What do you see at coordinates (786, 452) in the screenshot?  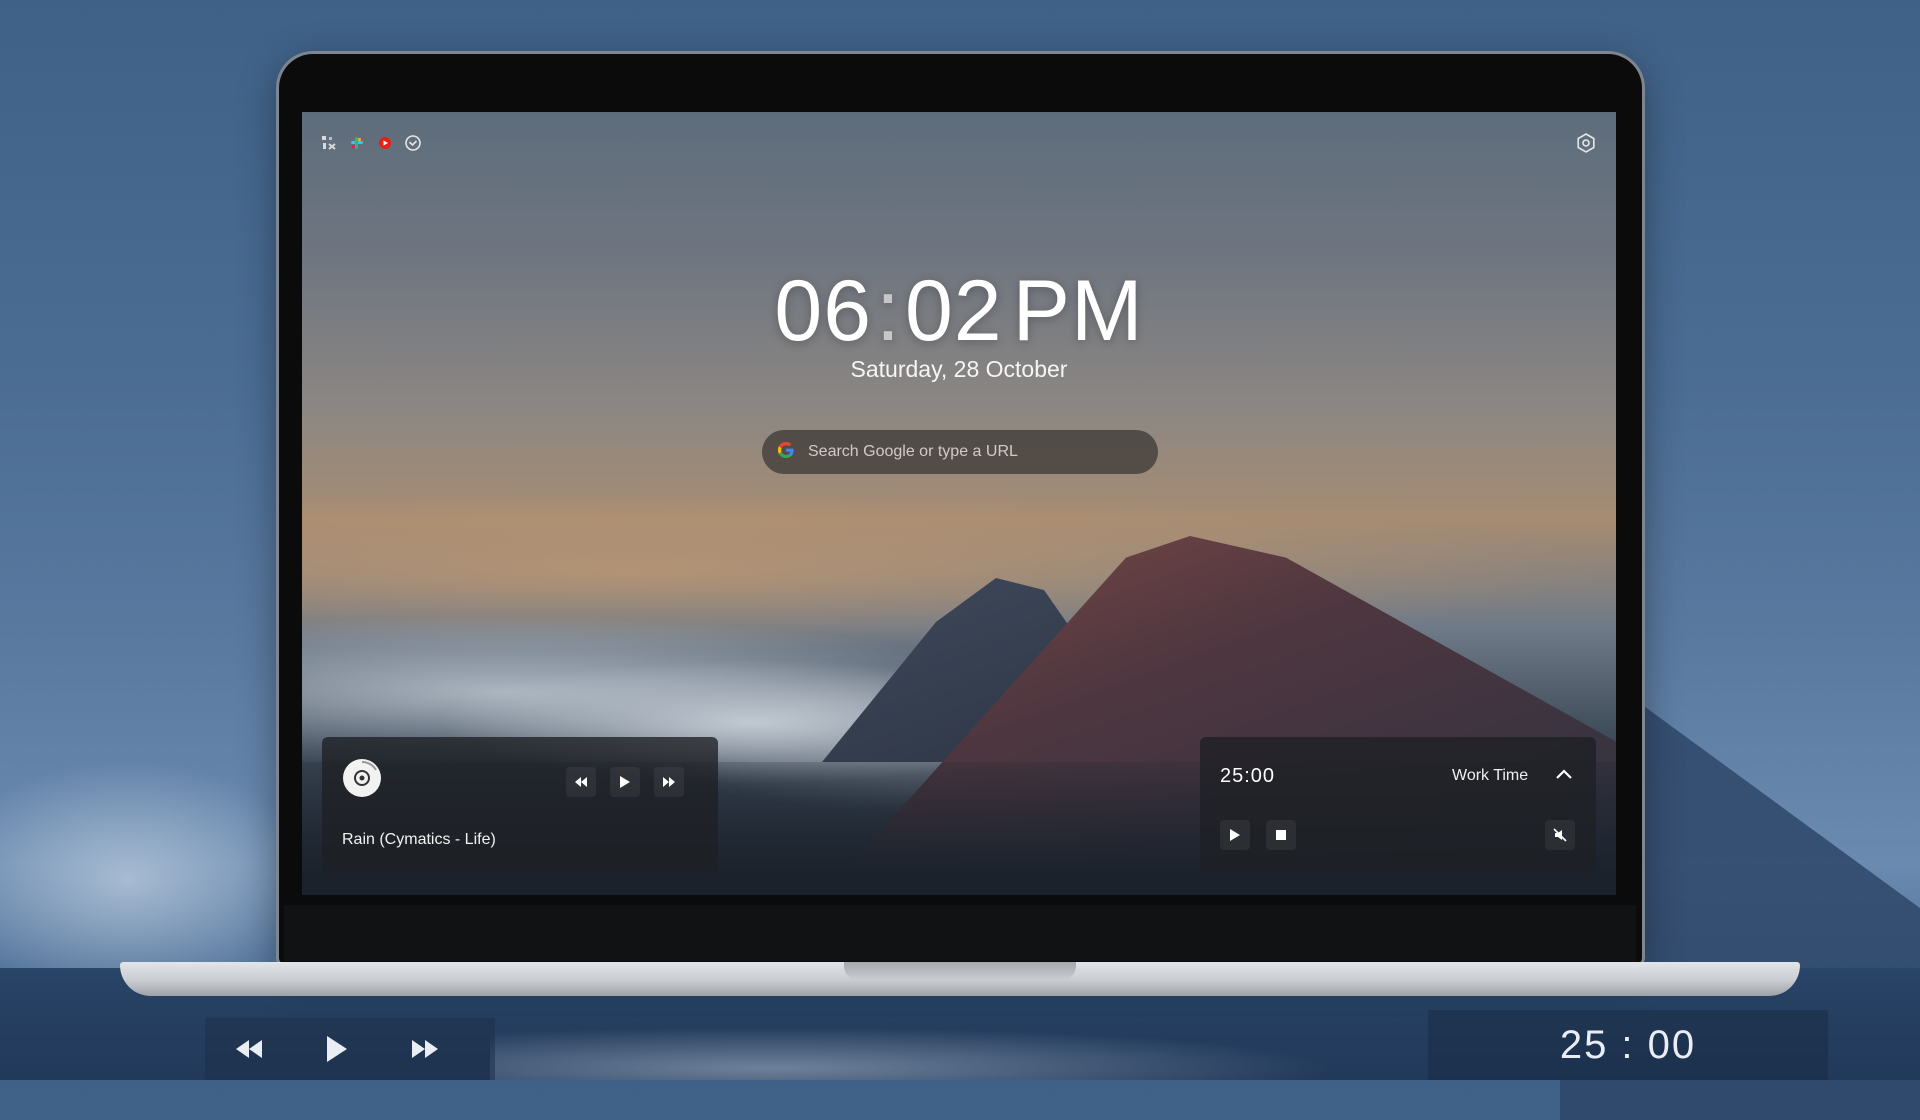 I see `google-icon` at bounding box center [786, 452].